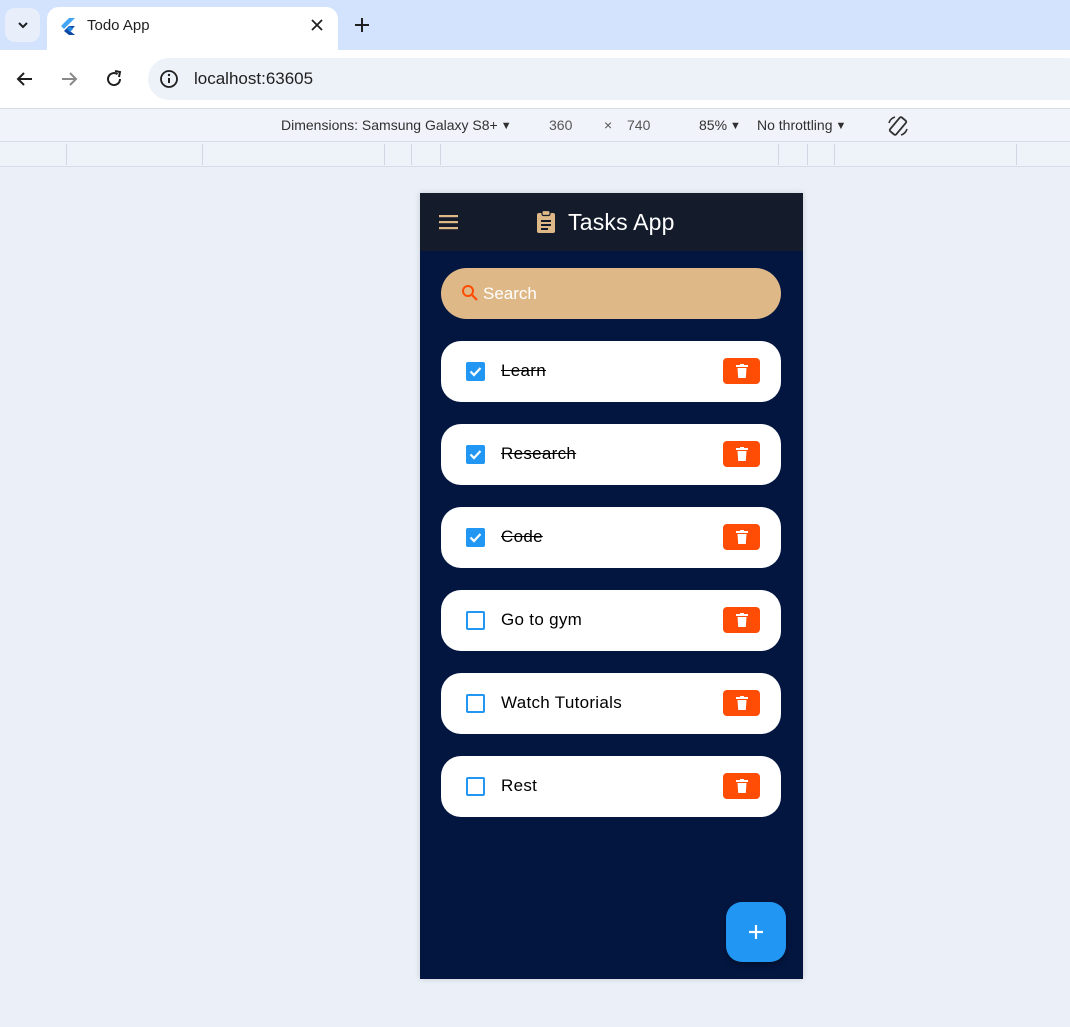 Image resolution: width=1070 pixels, height=1027 pixels. Describe the element at coordinates (609, 79) in the screenshot. I see `address-bar: localhost:63605` at that location.